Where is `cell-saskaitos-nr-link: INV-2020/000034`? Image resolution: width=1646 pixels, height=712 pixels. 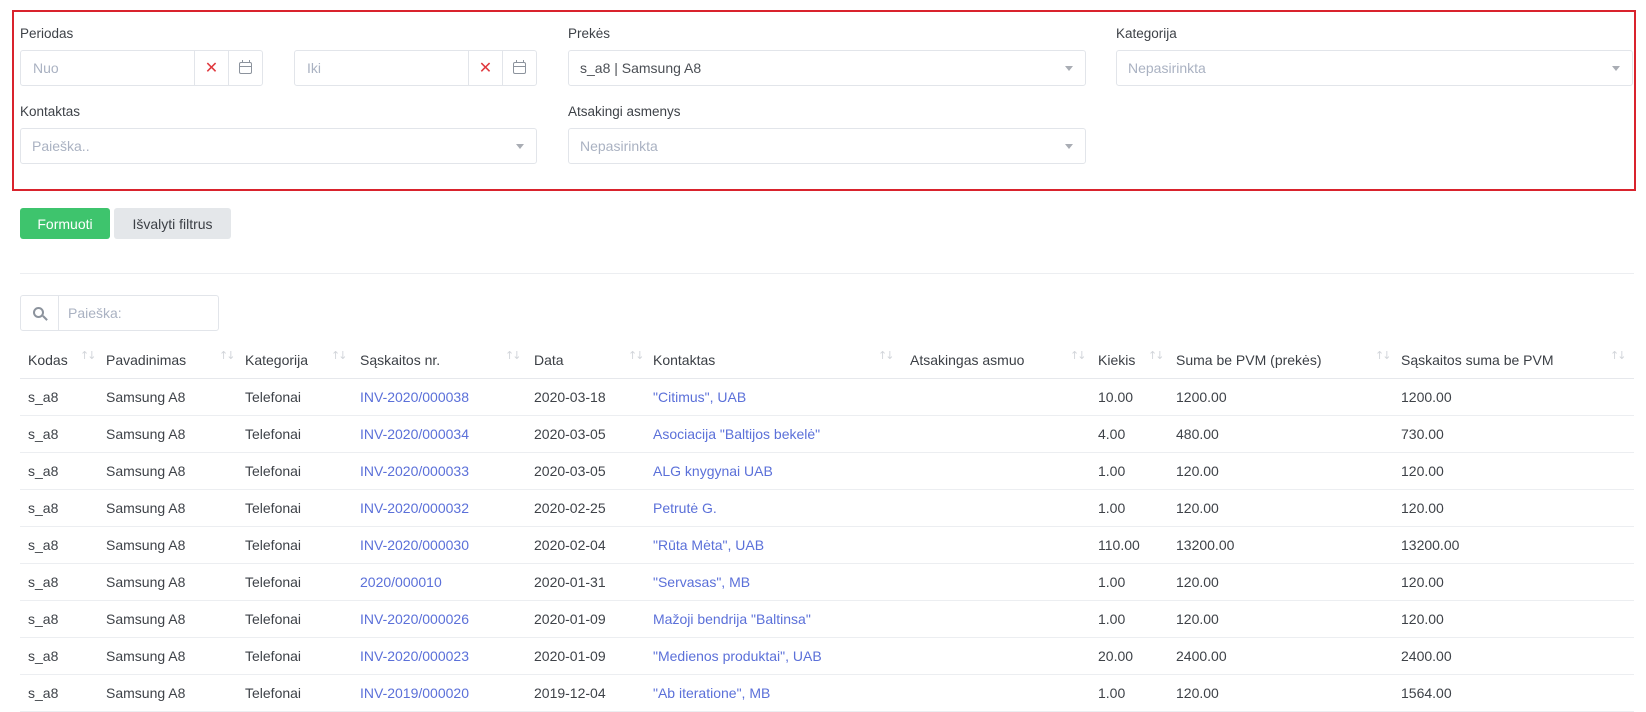 cell-saskaitos-nr-link: INV-2020/000034 is located at coordinates (414, 434).